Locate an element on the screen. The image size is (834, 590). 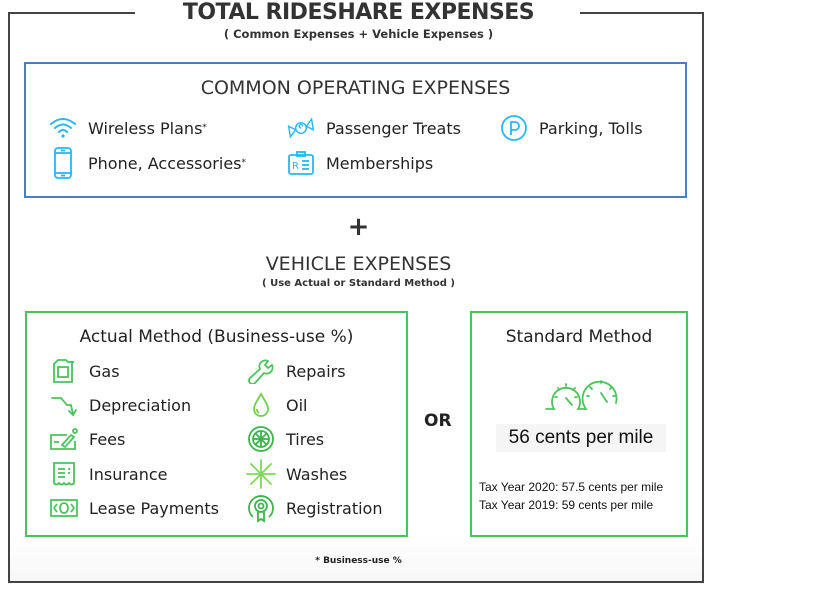
candy-icon is located at coordinates (301, 128).